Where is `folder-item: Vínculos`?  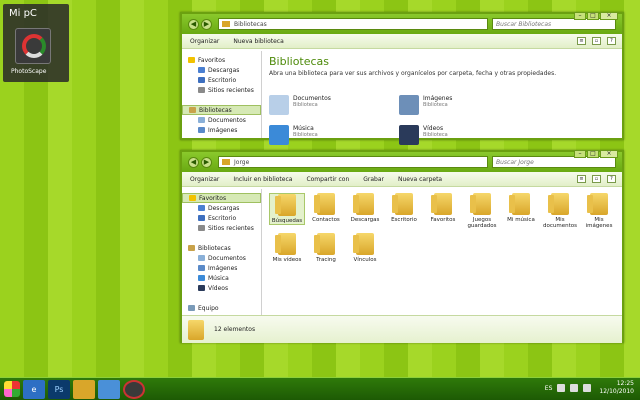
folder-item: Vínculos is located at coordinates (365, 248).